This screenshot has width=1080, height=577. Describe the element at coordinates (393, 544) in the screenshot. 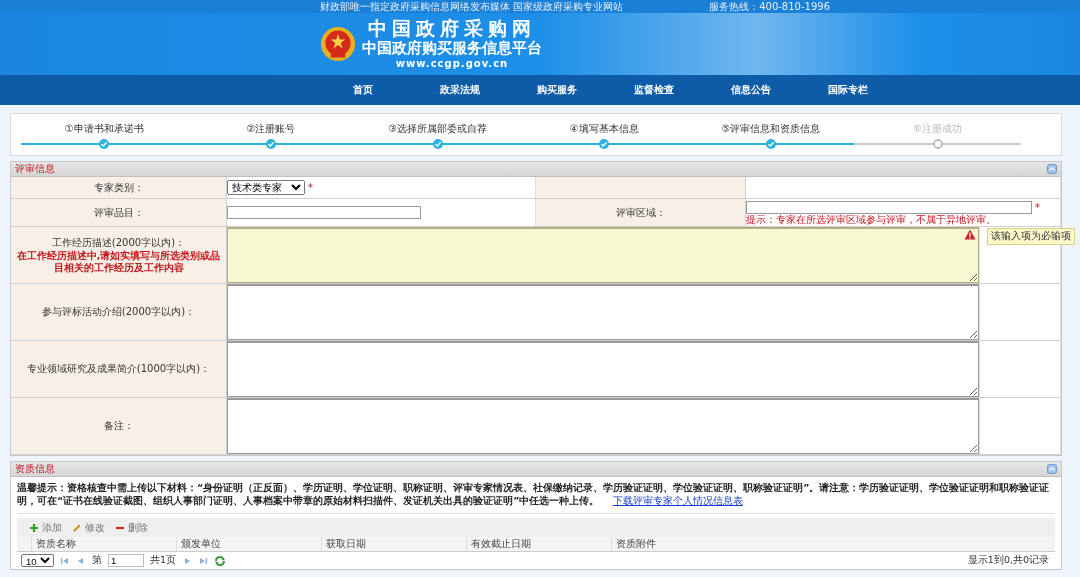

I see `column-header: 获取日期` at that location.